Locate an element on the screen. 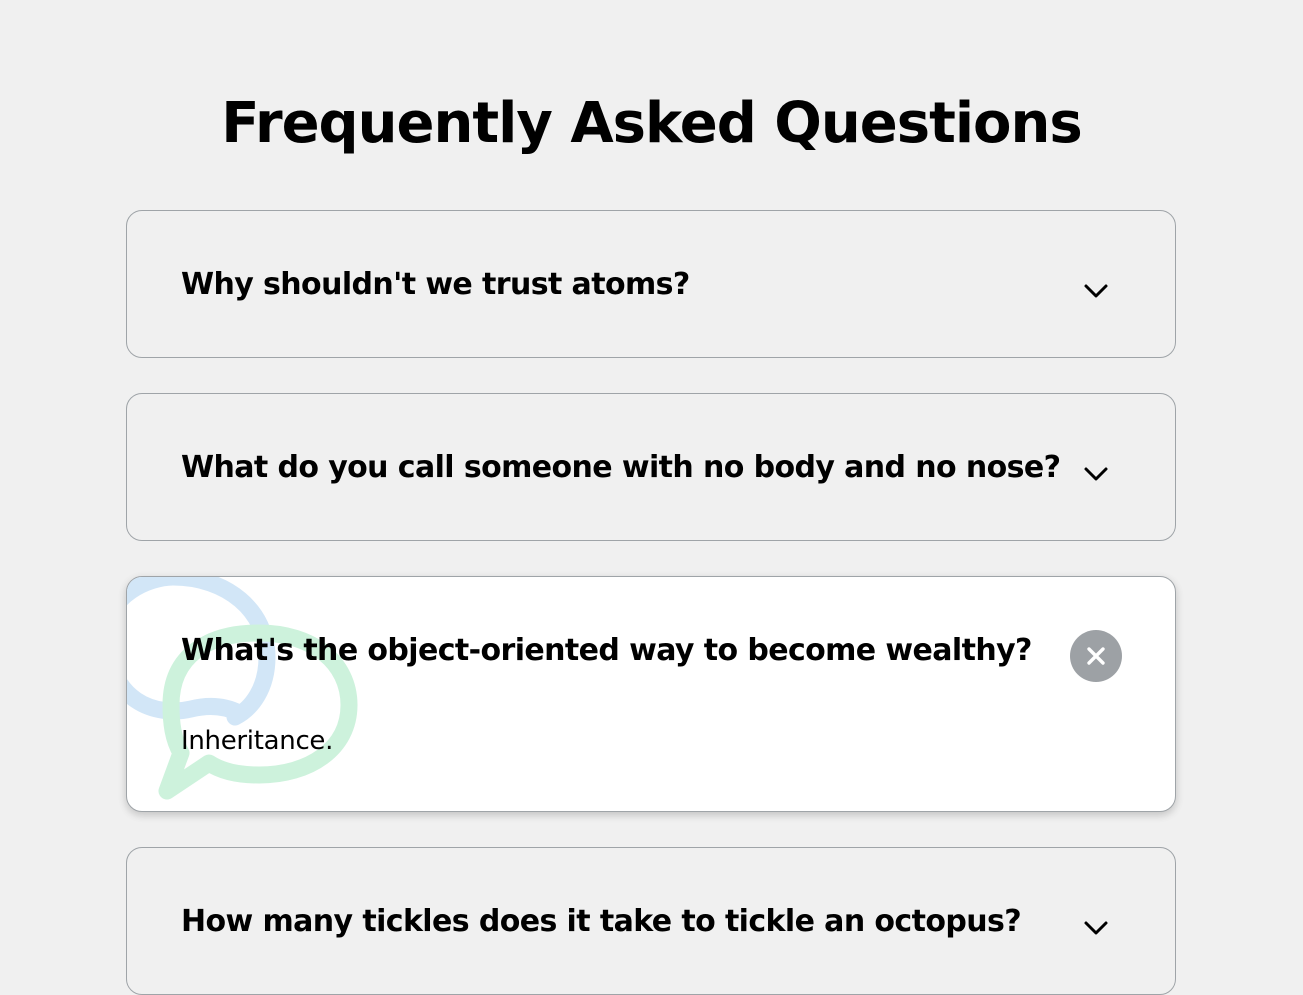 Image resolution: width=1303 pixels, height=995 pixels. close-icon is located at coordinates (1096, 656).